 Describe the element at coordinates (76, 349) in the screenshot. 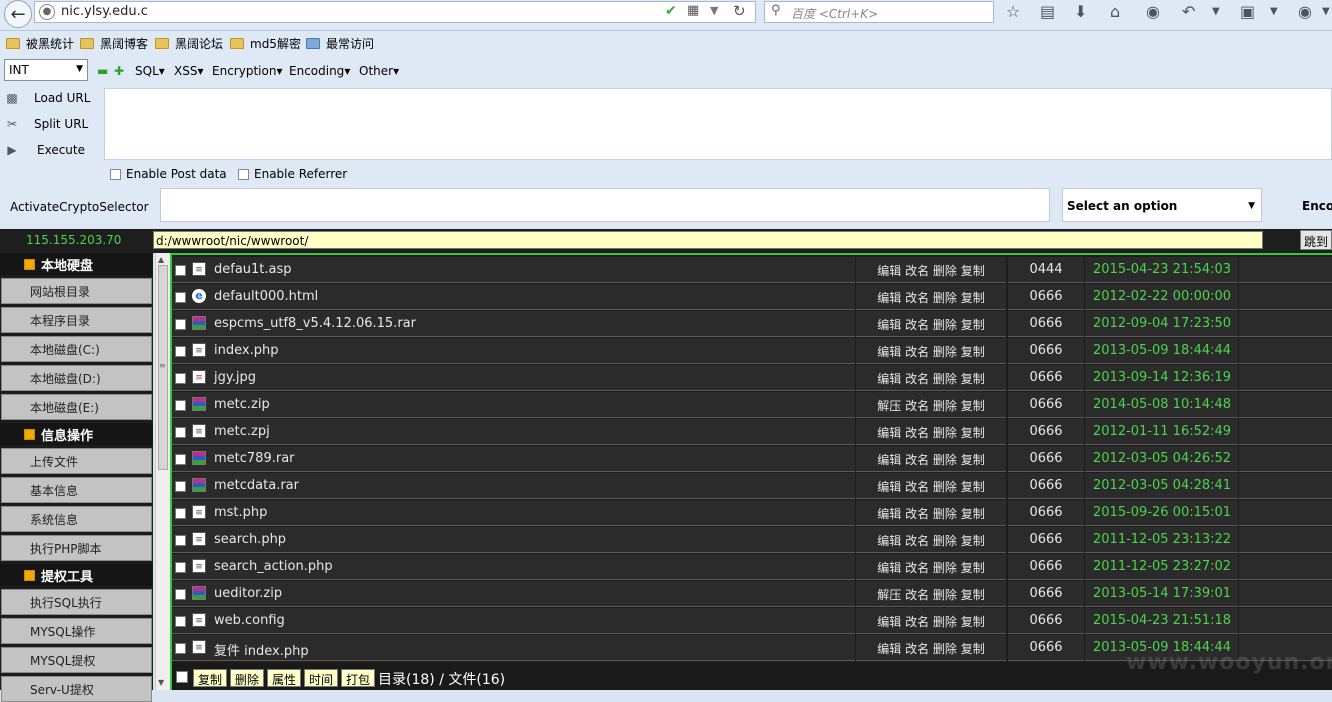

I see `sidebar-item: 本地磁盘(C:)` at that location.